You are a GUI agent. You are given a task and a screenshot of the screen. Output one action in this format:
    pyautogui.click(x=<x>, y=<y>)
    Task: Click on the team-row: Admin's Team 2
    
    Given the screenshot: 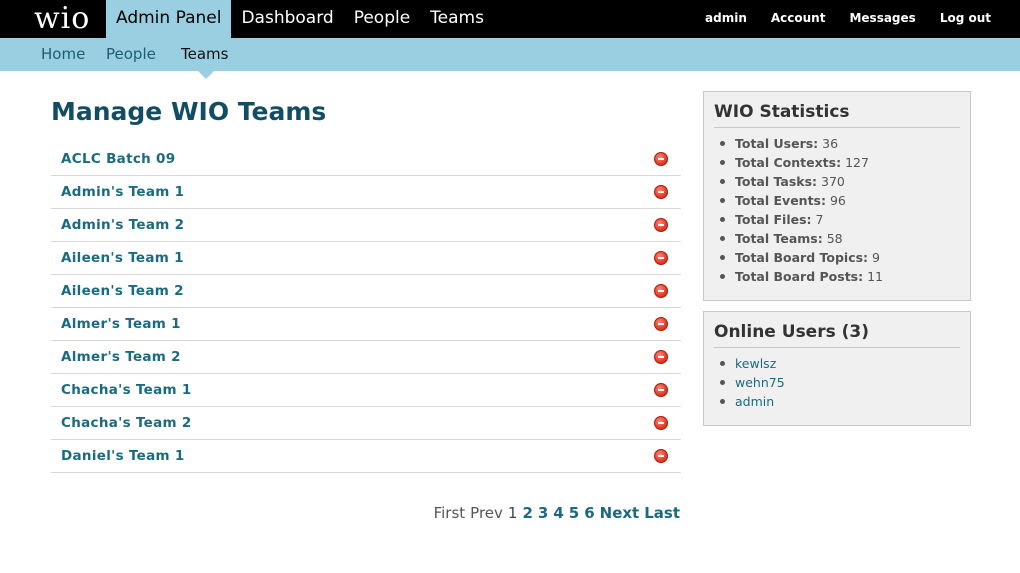 What is the action you would take?
    pyautogui.click(x=366, y=225)
    